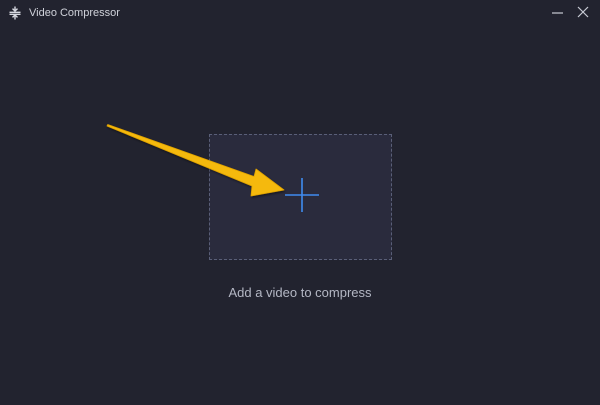  I want to click on title-bar: Video Compressor, so click(300, 13).